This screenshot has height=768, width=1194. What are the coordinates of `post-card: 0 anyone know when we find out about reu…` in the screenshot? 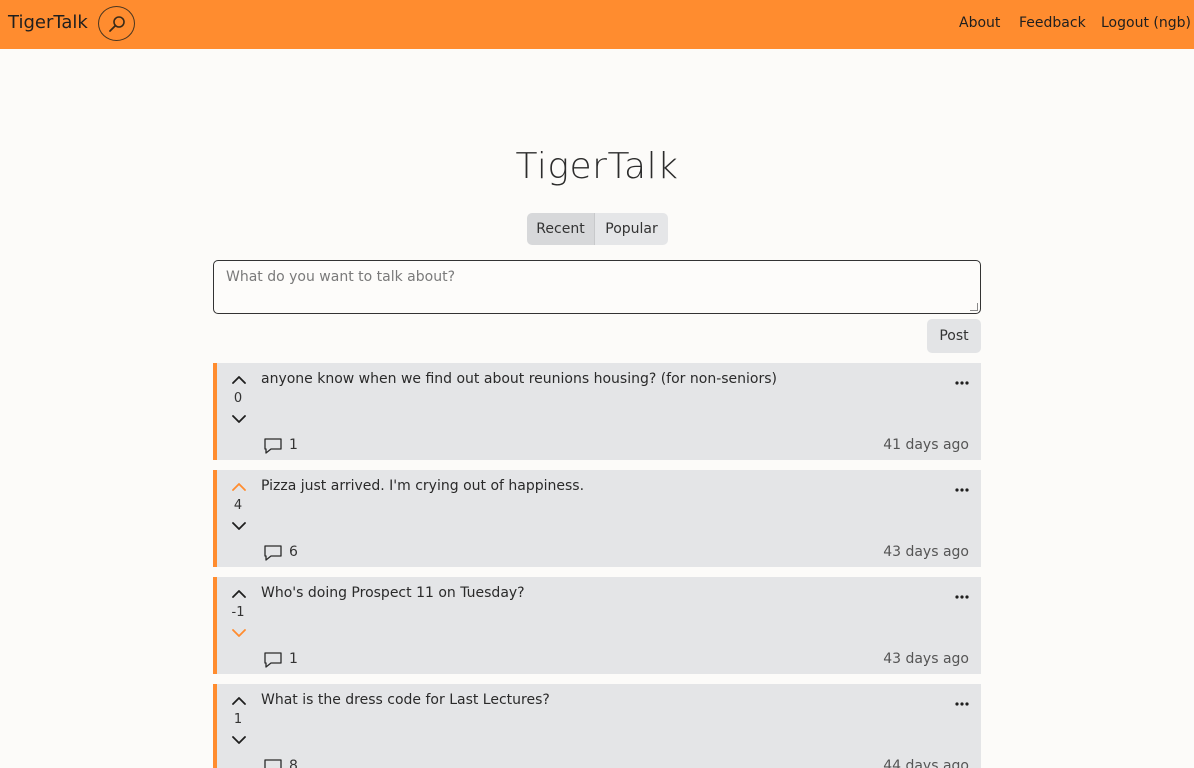 It's located at (597, 411).